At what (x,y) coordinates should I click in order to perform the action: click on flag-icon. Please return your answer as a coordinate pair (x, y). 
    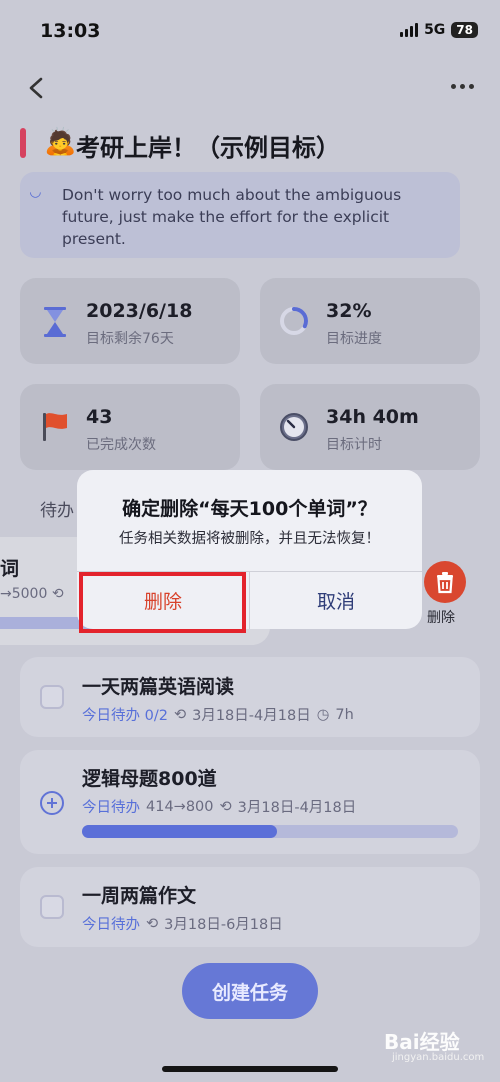
    Looking at the image, I should click on (55, 427).